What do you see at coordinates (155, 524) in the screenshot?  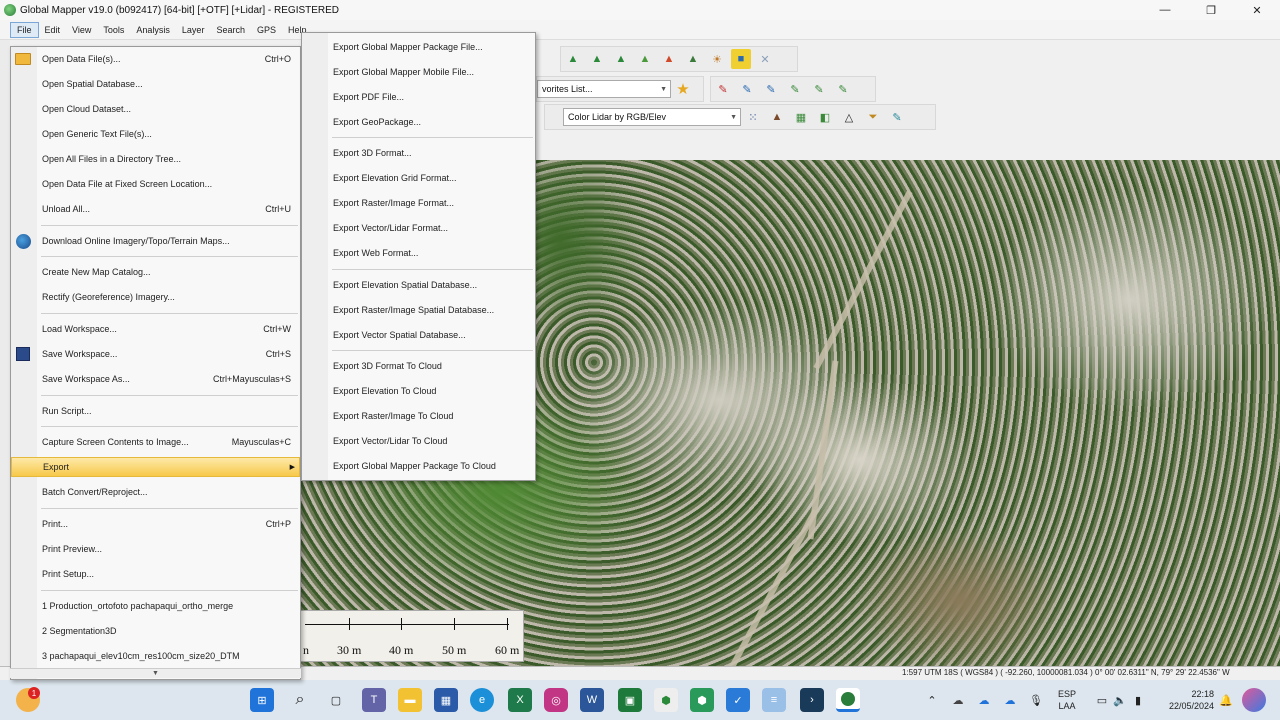 I see `file-menu-item: Print... Ctrl+P` at bounding box center [155, 524].